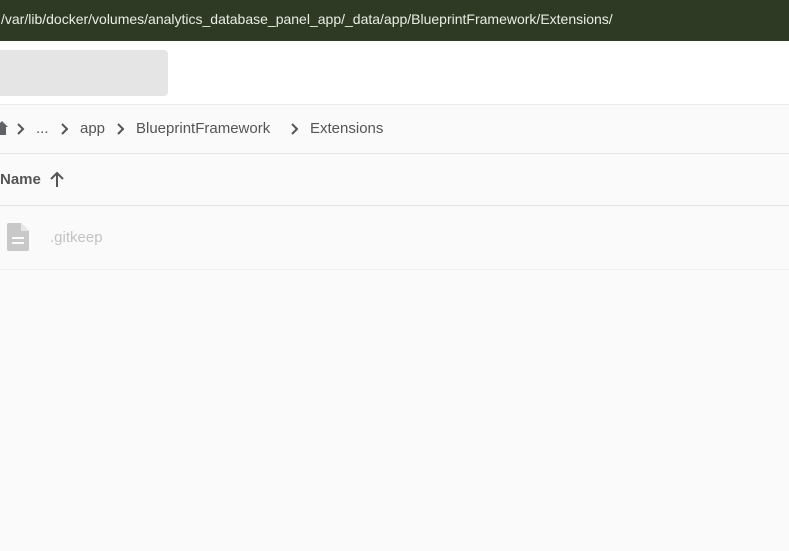  I want to click on toolbar, so click(394, 73).